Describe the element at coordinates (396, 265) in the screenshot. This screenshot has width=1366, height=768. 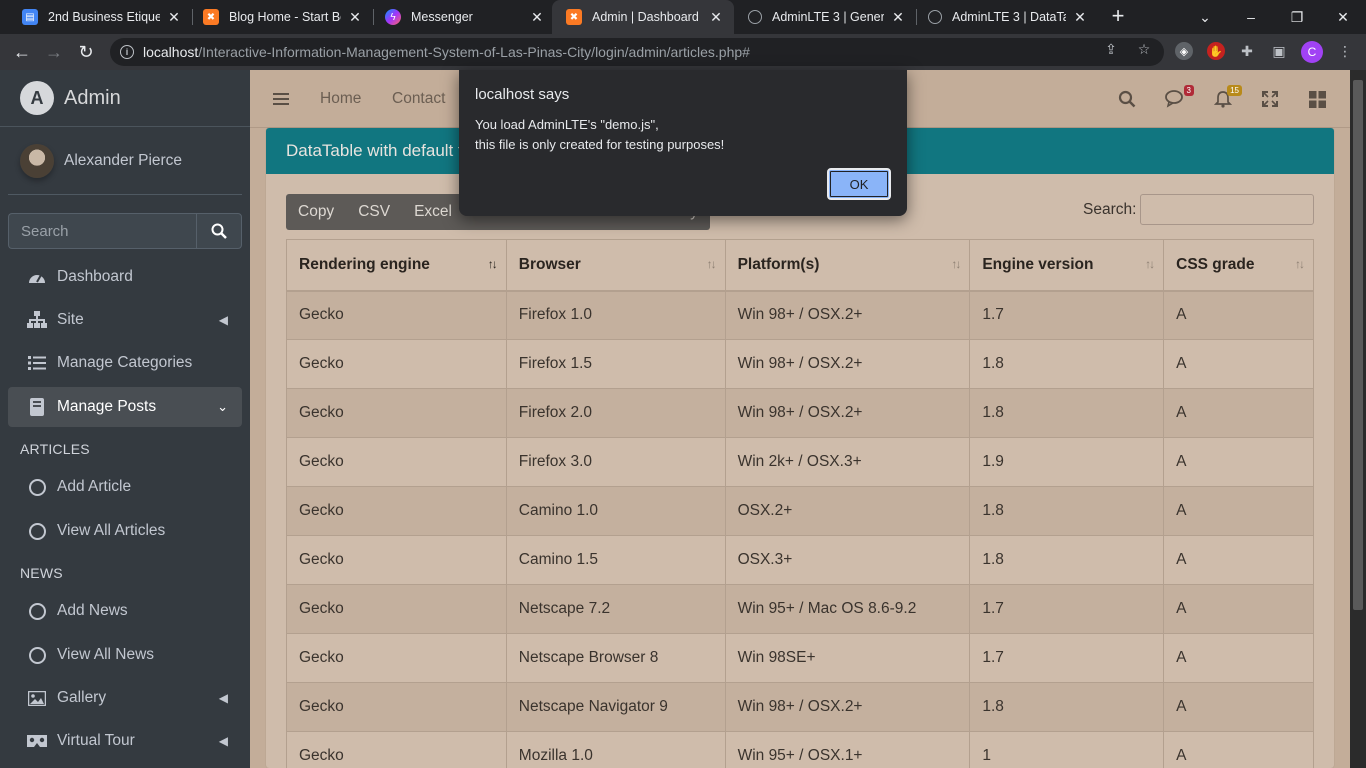
I see `column-header-rendering-engine: Rendering engine ↑↓` at that location.